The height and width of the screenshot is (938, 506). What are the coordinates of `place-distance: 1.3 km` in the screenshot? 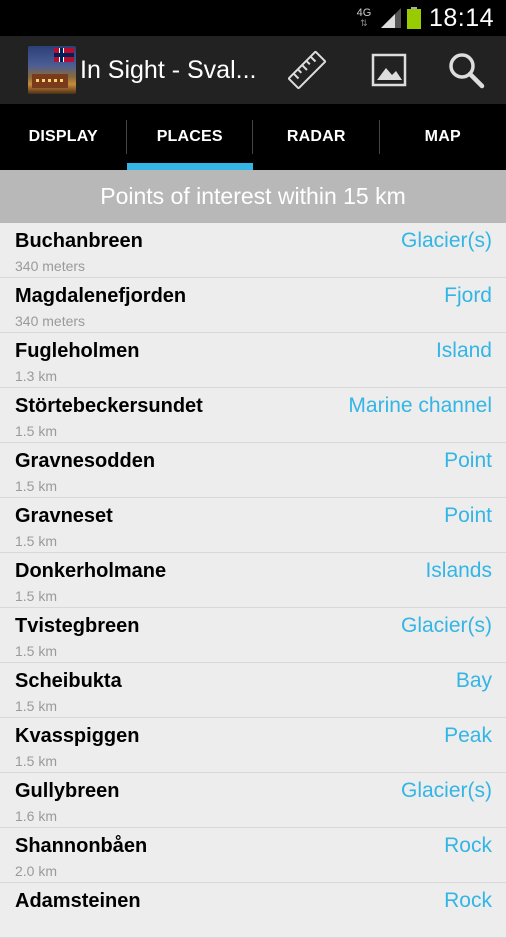 It's located at (36, 376).